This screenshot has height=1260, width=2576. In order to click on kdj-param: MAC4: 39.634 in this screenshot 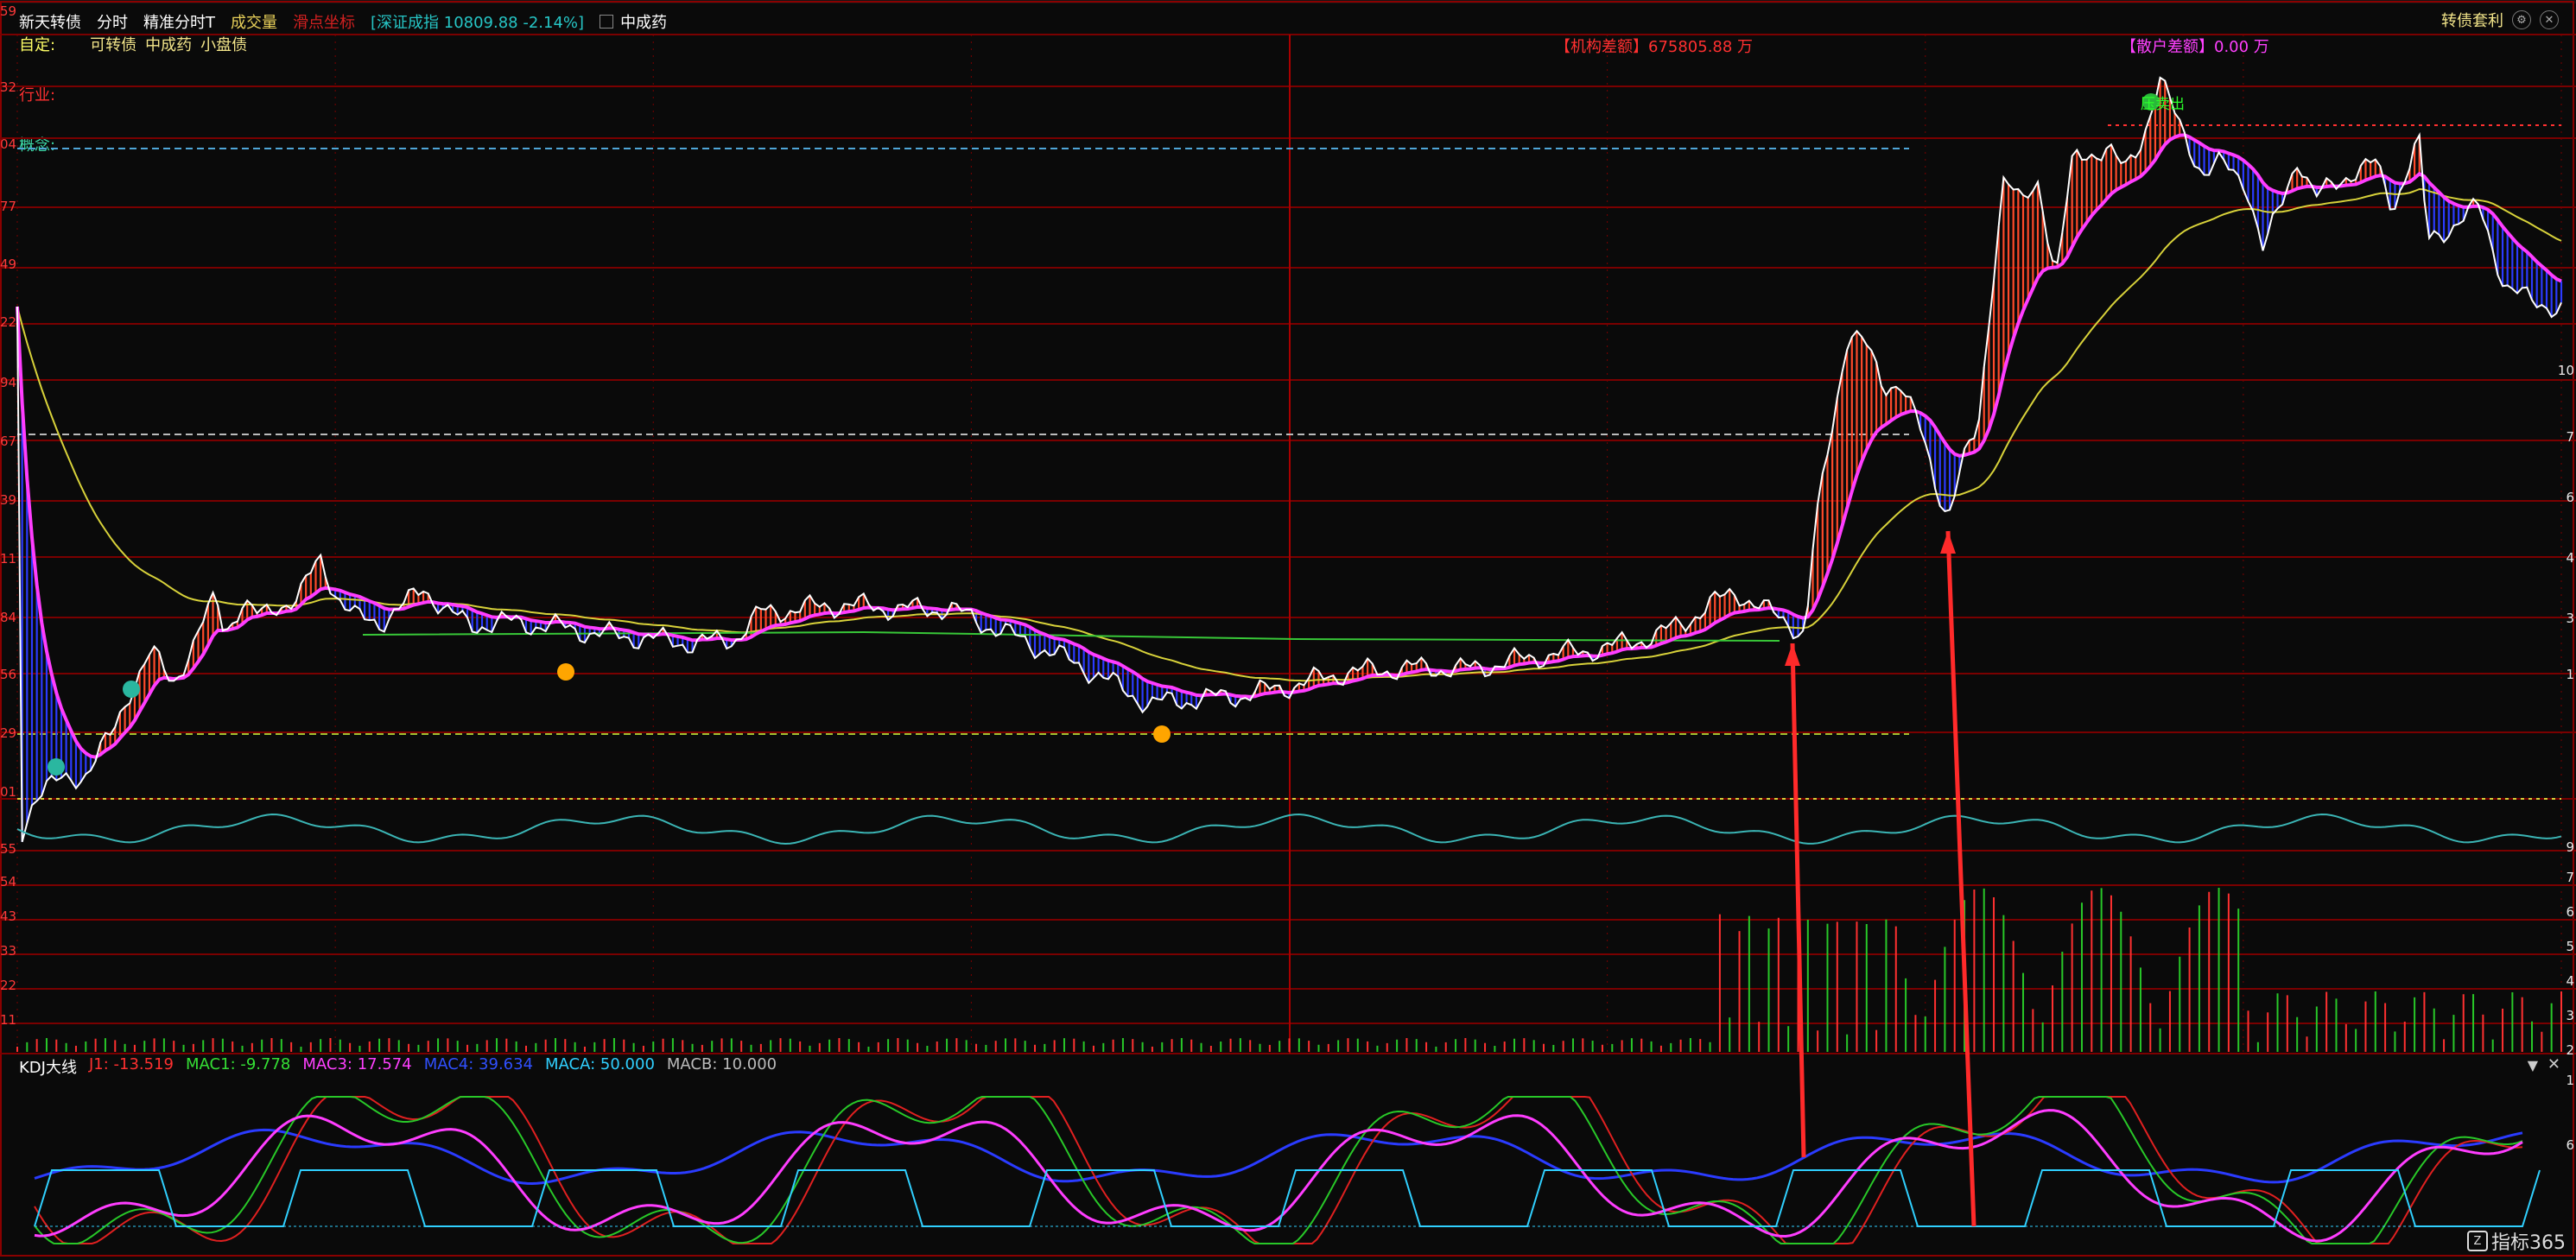, I will do `click(478, 1064)`.